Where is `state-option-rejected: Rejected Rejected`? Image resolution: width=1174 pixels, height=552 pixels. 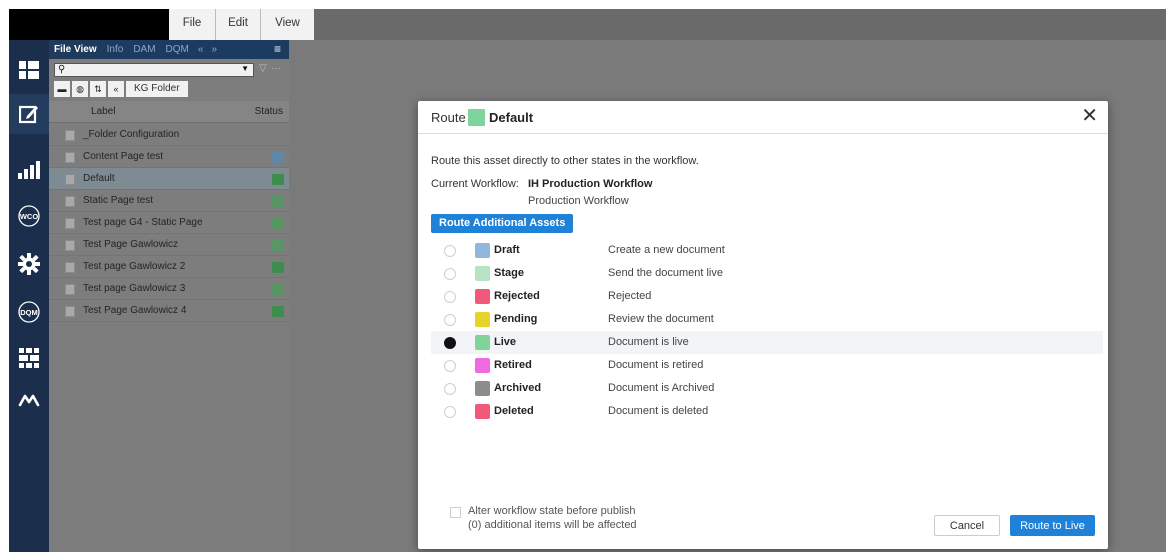
state-option-rejected: Rejected Rejected is located at coordinates (767, 296).